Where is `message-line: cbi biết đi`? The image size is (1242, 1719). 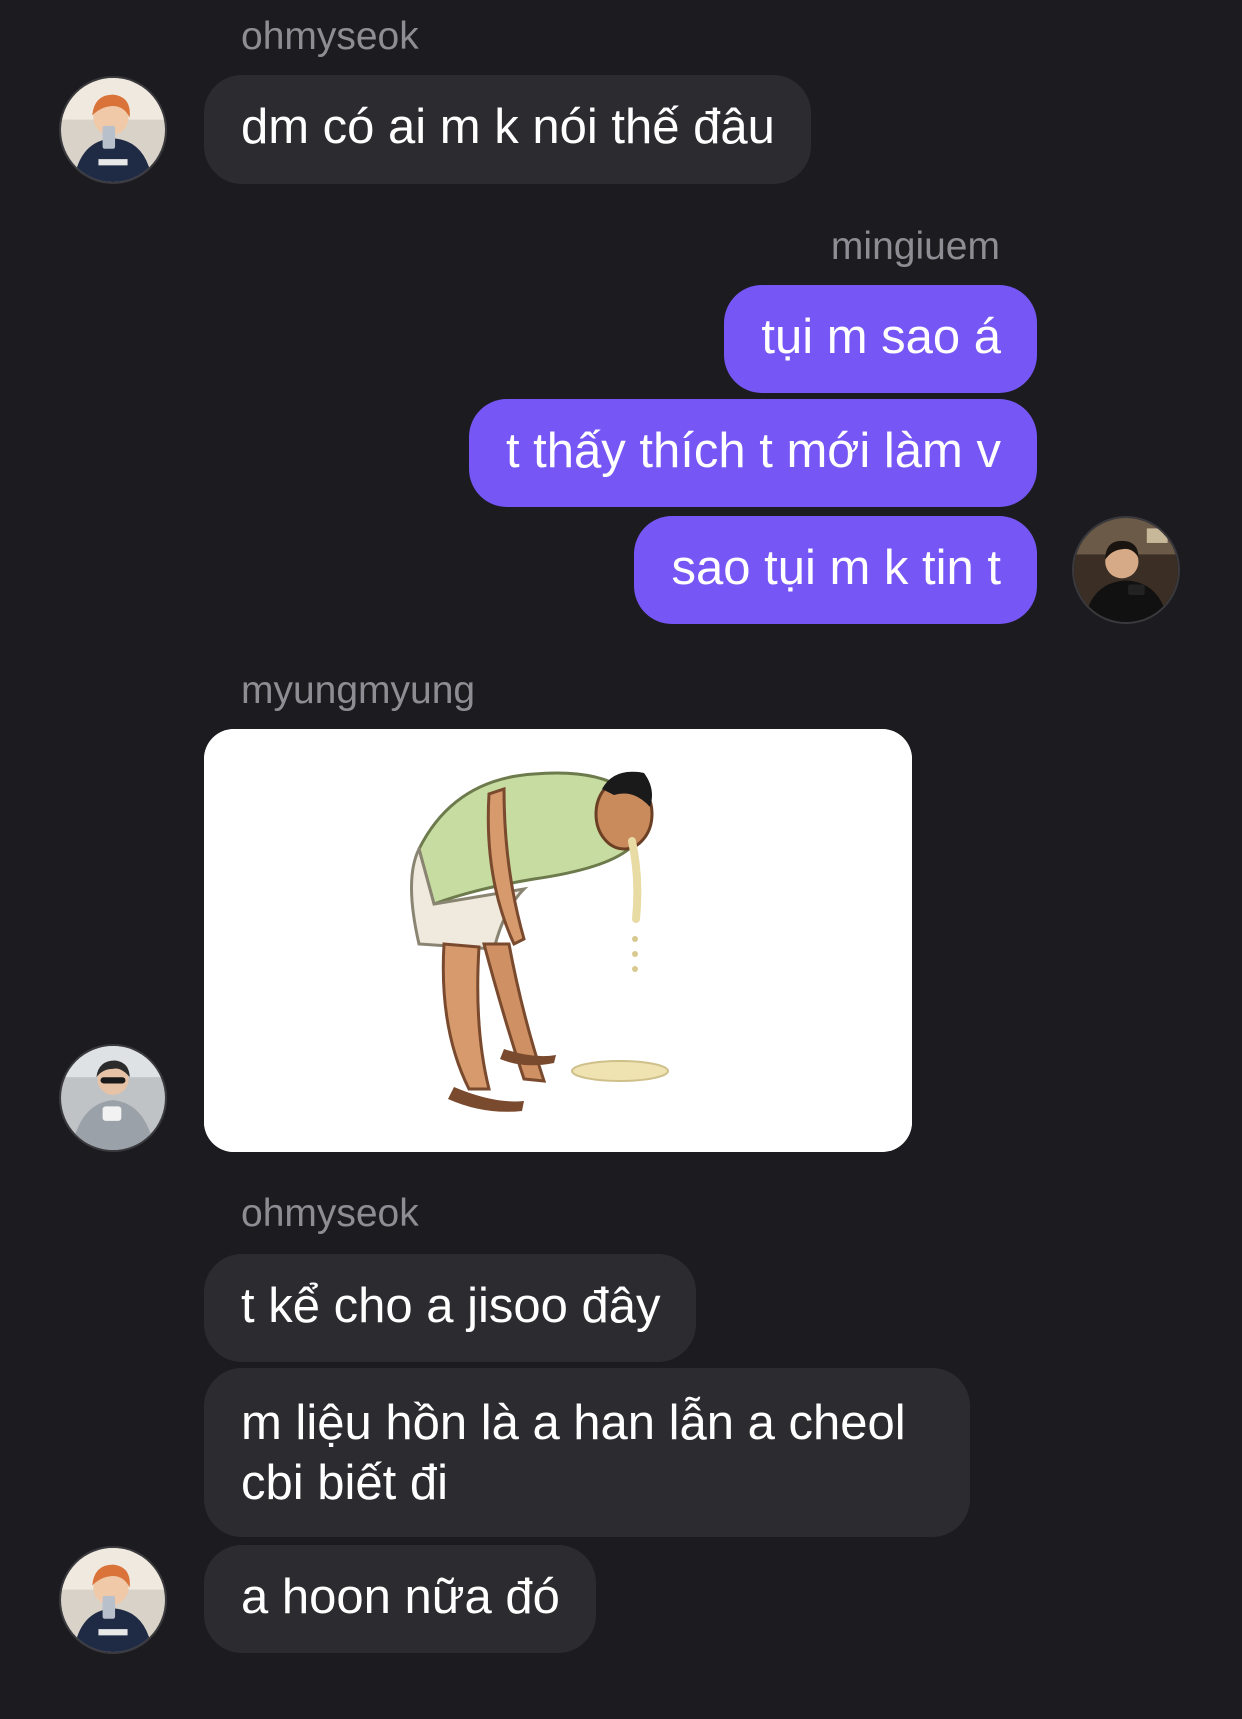 message-line: cbi biết đi is located at coordinates (345, 1483).